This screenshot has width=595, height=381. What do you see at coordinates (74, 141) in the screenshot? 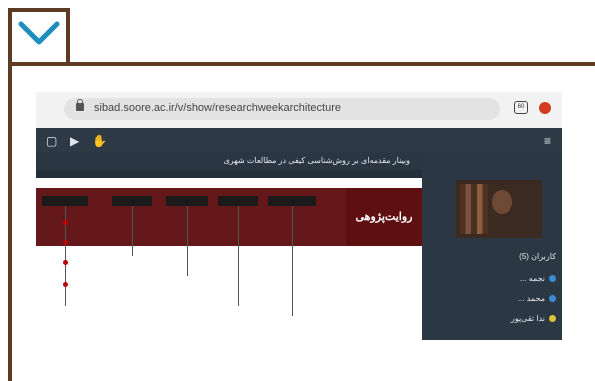
I see `play-icon: ▶` at bounding box center [74, 141].